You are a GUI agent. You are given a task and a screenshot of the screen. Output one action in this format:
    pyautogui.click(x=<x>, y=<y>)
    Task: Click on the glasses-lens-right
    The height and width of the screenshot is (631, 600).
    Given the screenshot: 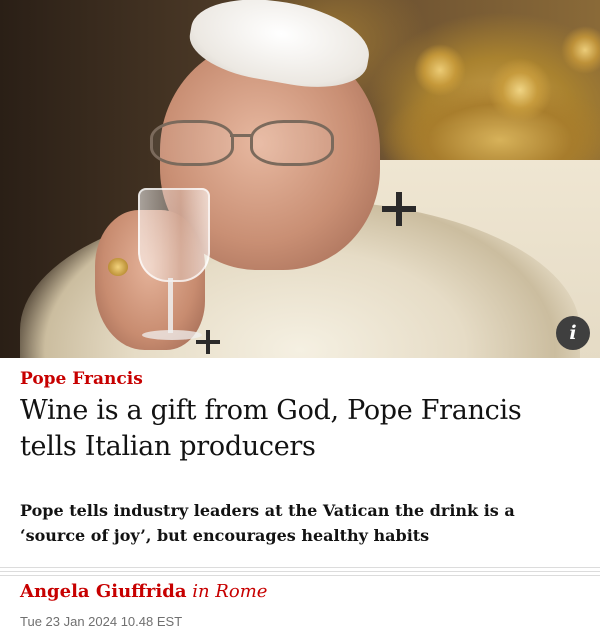 What is the action you would take?
    pyautogui.click(x=292, y=143)
    